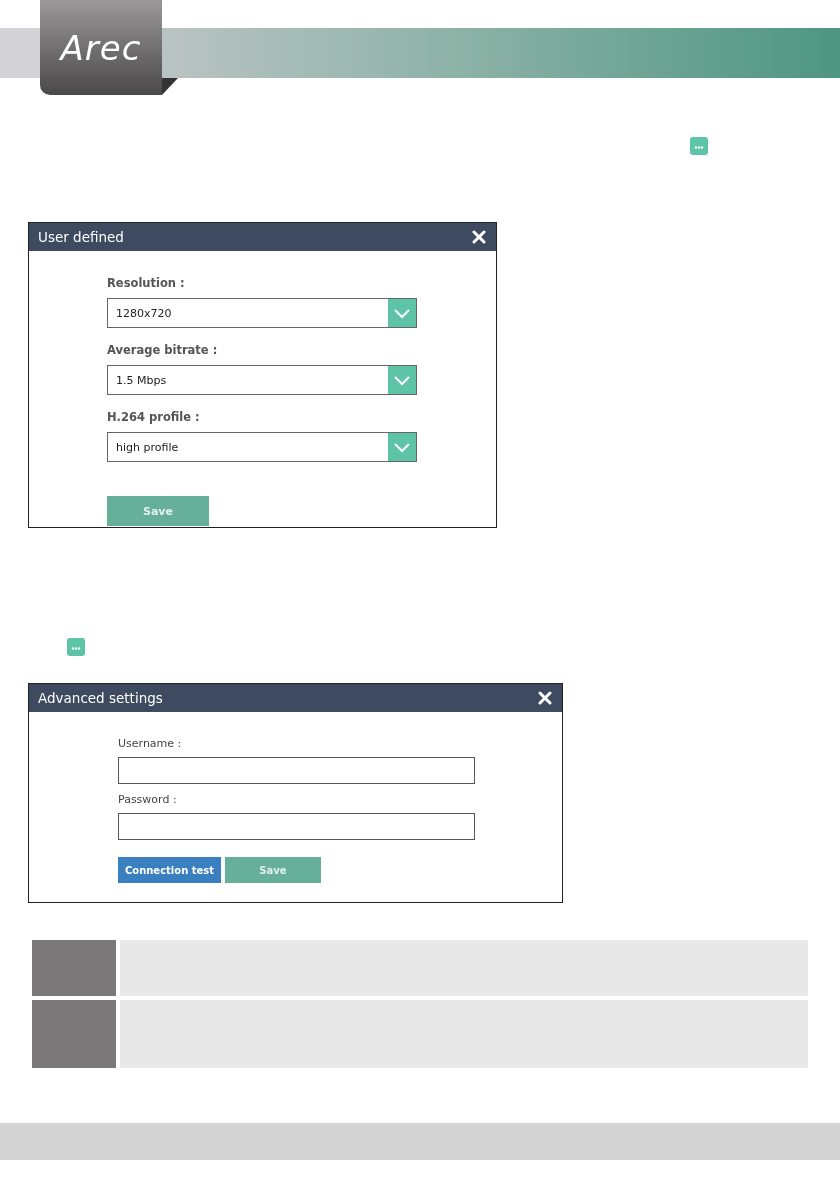 The image size is (840, 1192). Describe the element at coordinates (262, 313) in the screenshot. I see `dropdown: 1280x720` at that location.